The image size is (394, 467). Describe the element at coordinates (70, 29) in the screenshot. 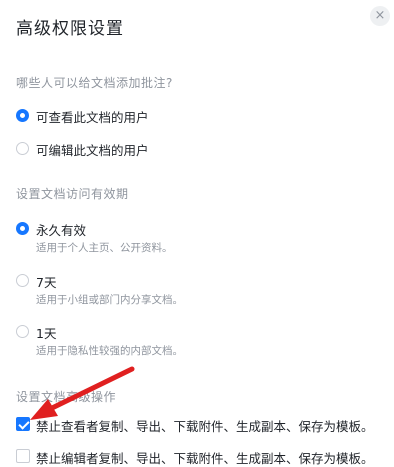

I see `dialog-title: 高级权限设置` at that location.